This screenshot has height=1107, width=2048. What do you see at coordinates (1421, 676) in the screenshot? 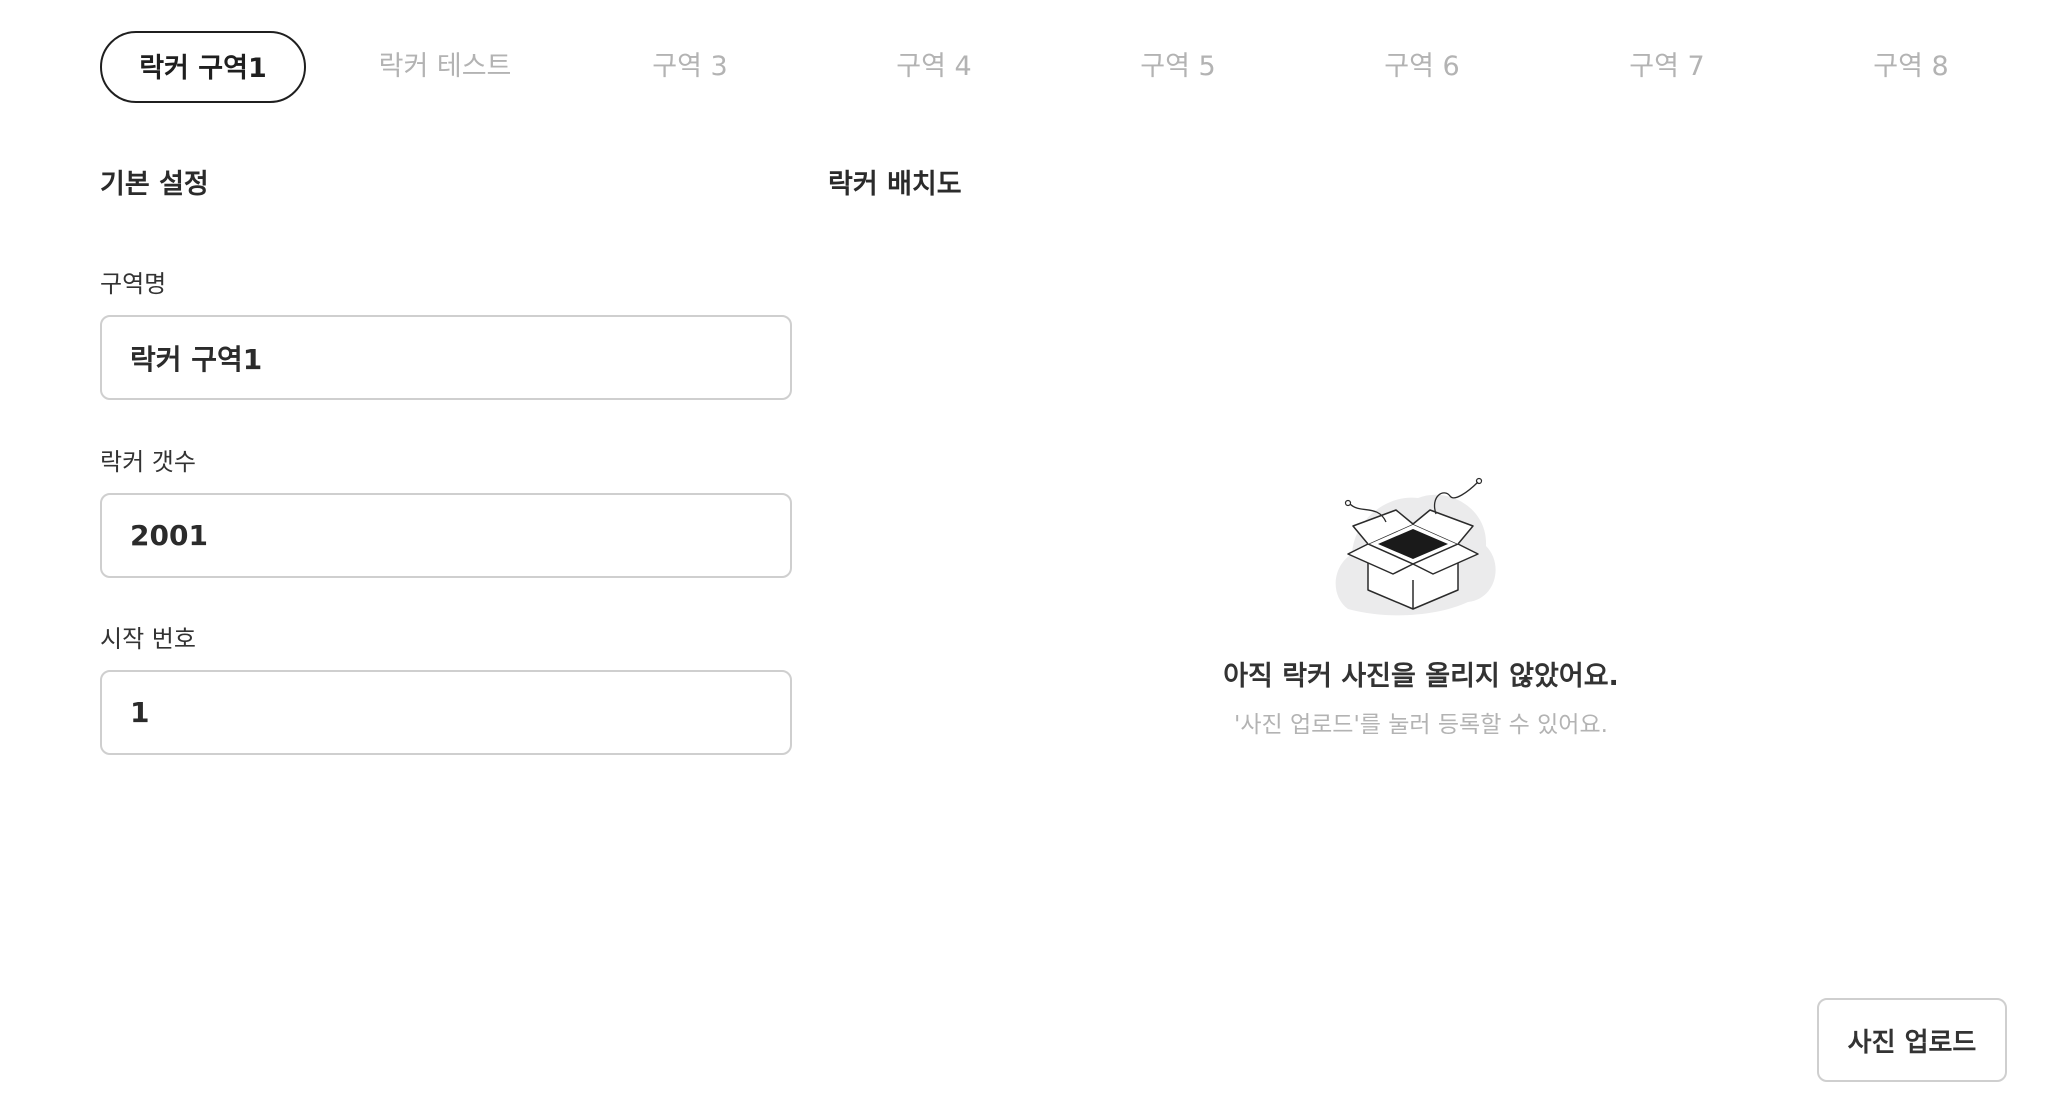
I see `empty-state-title: 아직 락커 사진을 올리지 않았어요.` at bounding box center [1421, 676].